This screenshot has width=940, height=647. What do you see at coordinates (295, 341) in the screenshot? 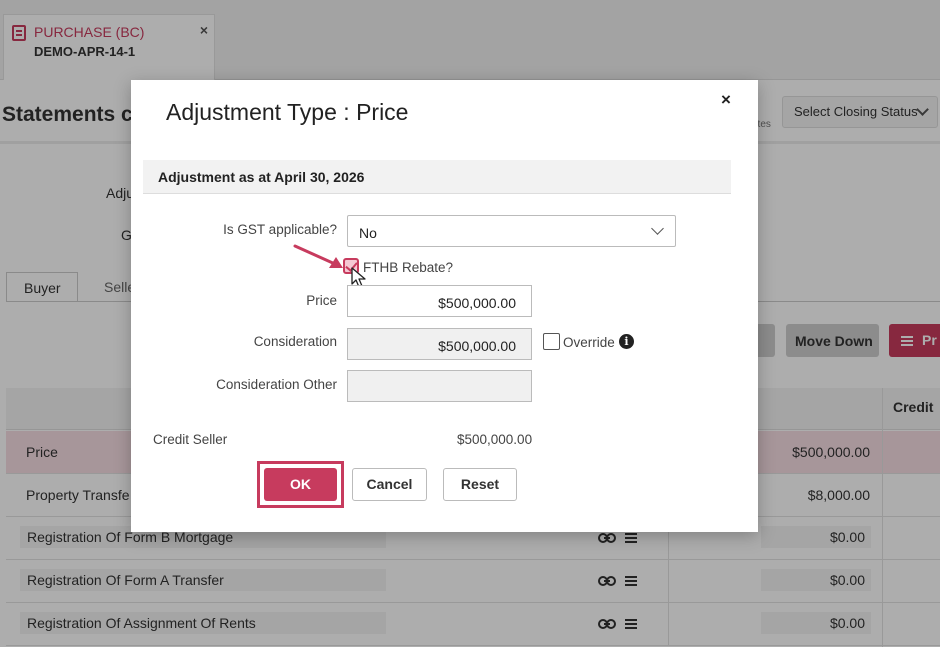
I see `consideration-label: Consideration` at bounding box center [295, 341].